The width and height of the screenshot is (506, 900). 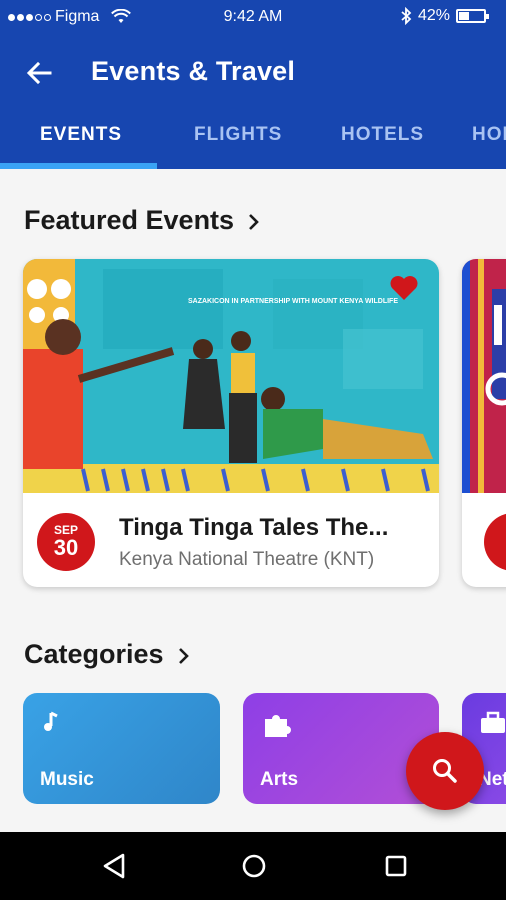 I want to click on tab-bar: EVENTS FLIGHTS HOTELS HOLIDAYS, so click(x=253, y=140).